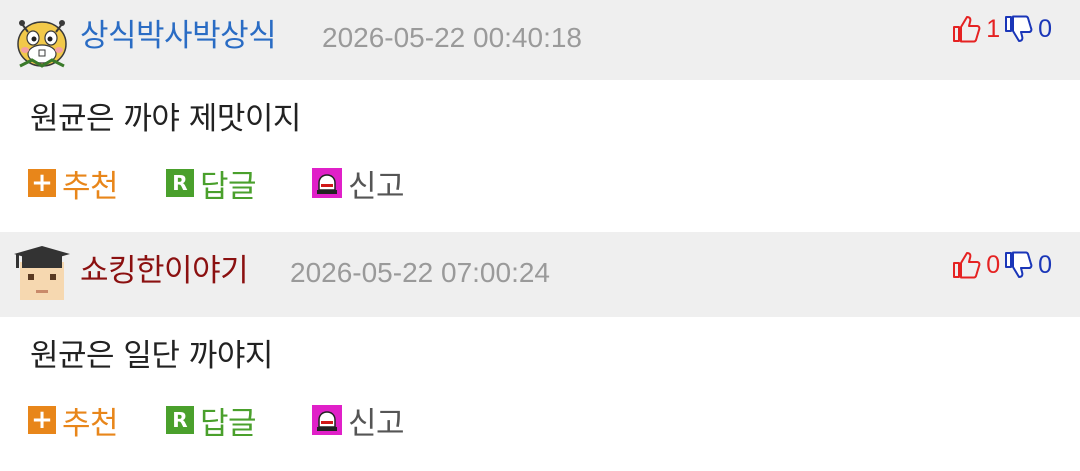 This screenshot has height=471, width=1080. Describe the element at coordinates (452, 37) in the screenshot. I see `comment-timestamp: 2026-05-22 00:40:18` at that location.